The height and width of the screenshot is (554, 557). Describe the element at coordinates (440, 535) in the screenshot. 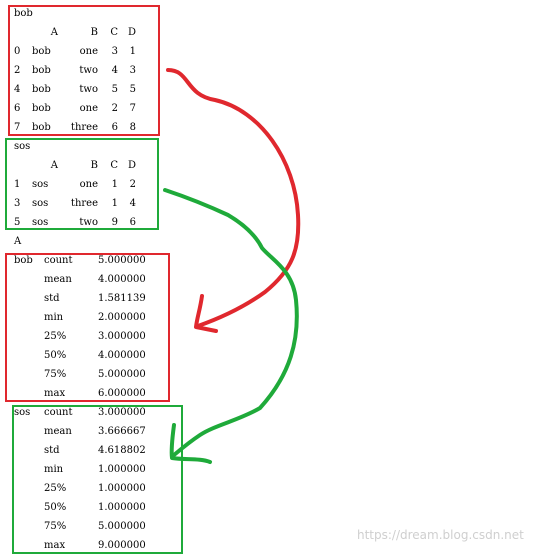

I see `watermark: https://dream.blog.csdn.net` at that location.